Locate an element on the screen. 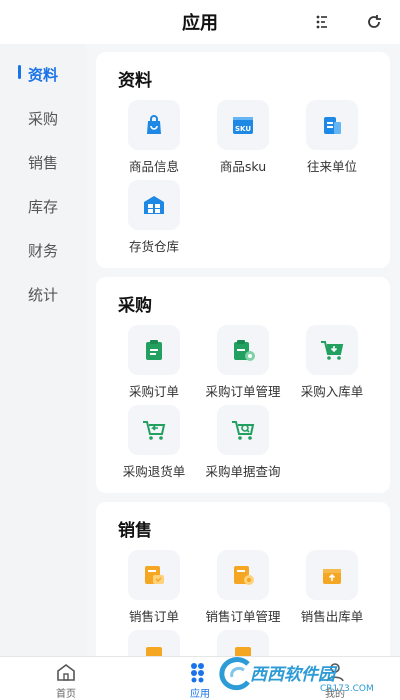 The height and width of the screenshot is (700, 400). clipboard-icon is located at coordinates (154, 350).